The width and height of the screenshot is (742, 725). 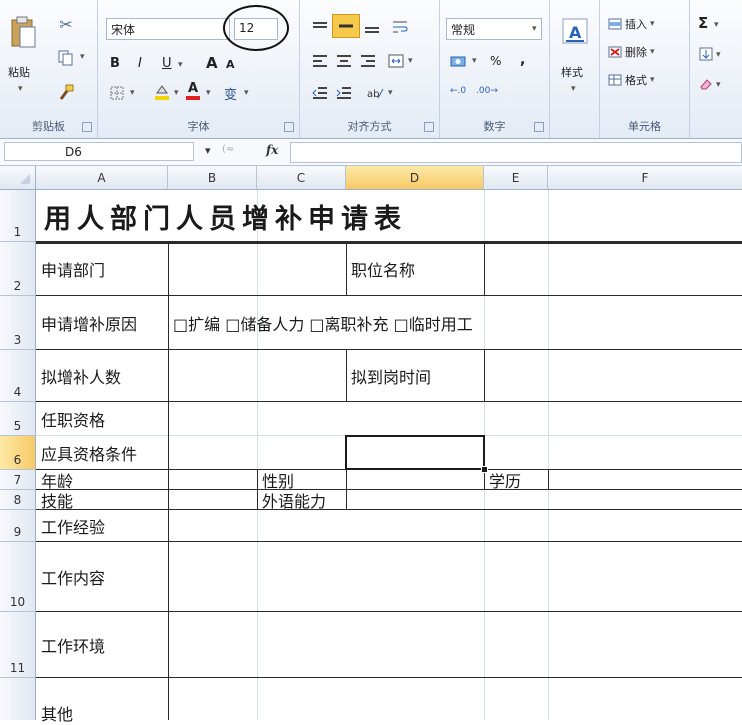 I want to click on clipboard-launcher-icon, so click(x=87, y=127).